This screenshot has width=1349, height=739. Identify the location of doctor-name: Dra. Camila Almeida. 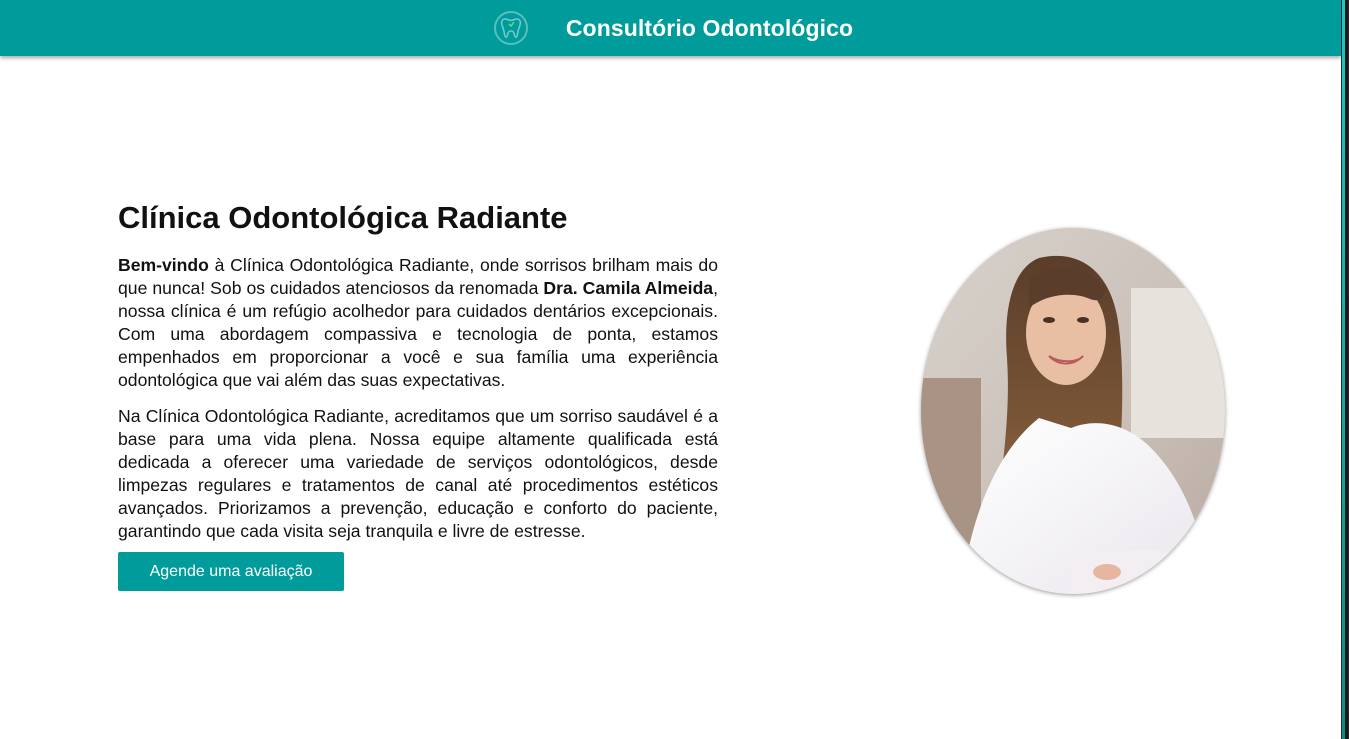
(628, 288).